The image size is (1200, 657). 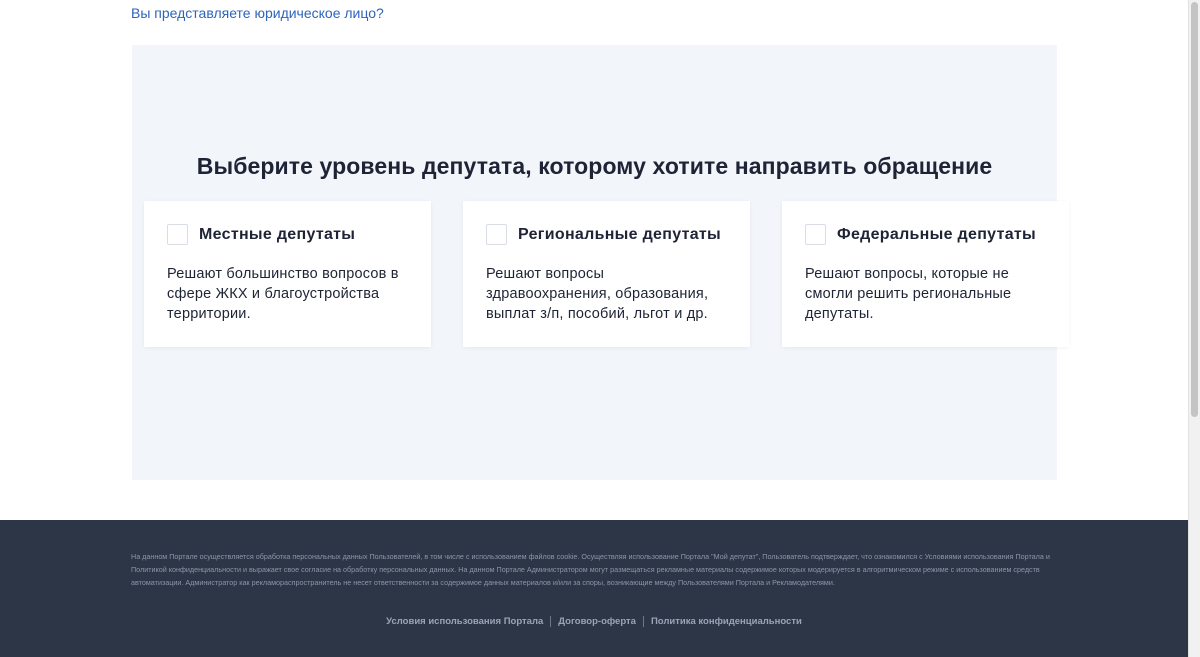 I want to click on terms-link: Условия использования Портала, so click(x=464, y=621).